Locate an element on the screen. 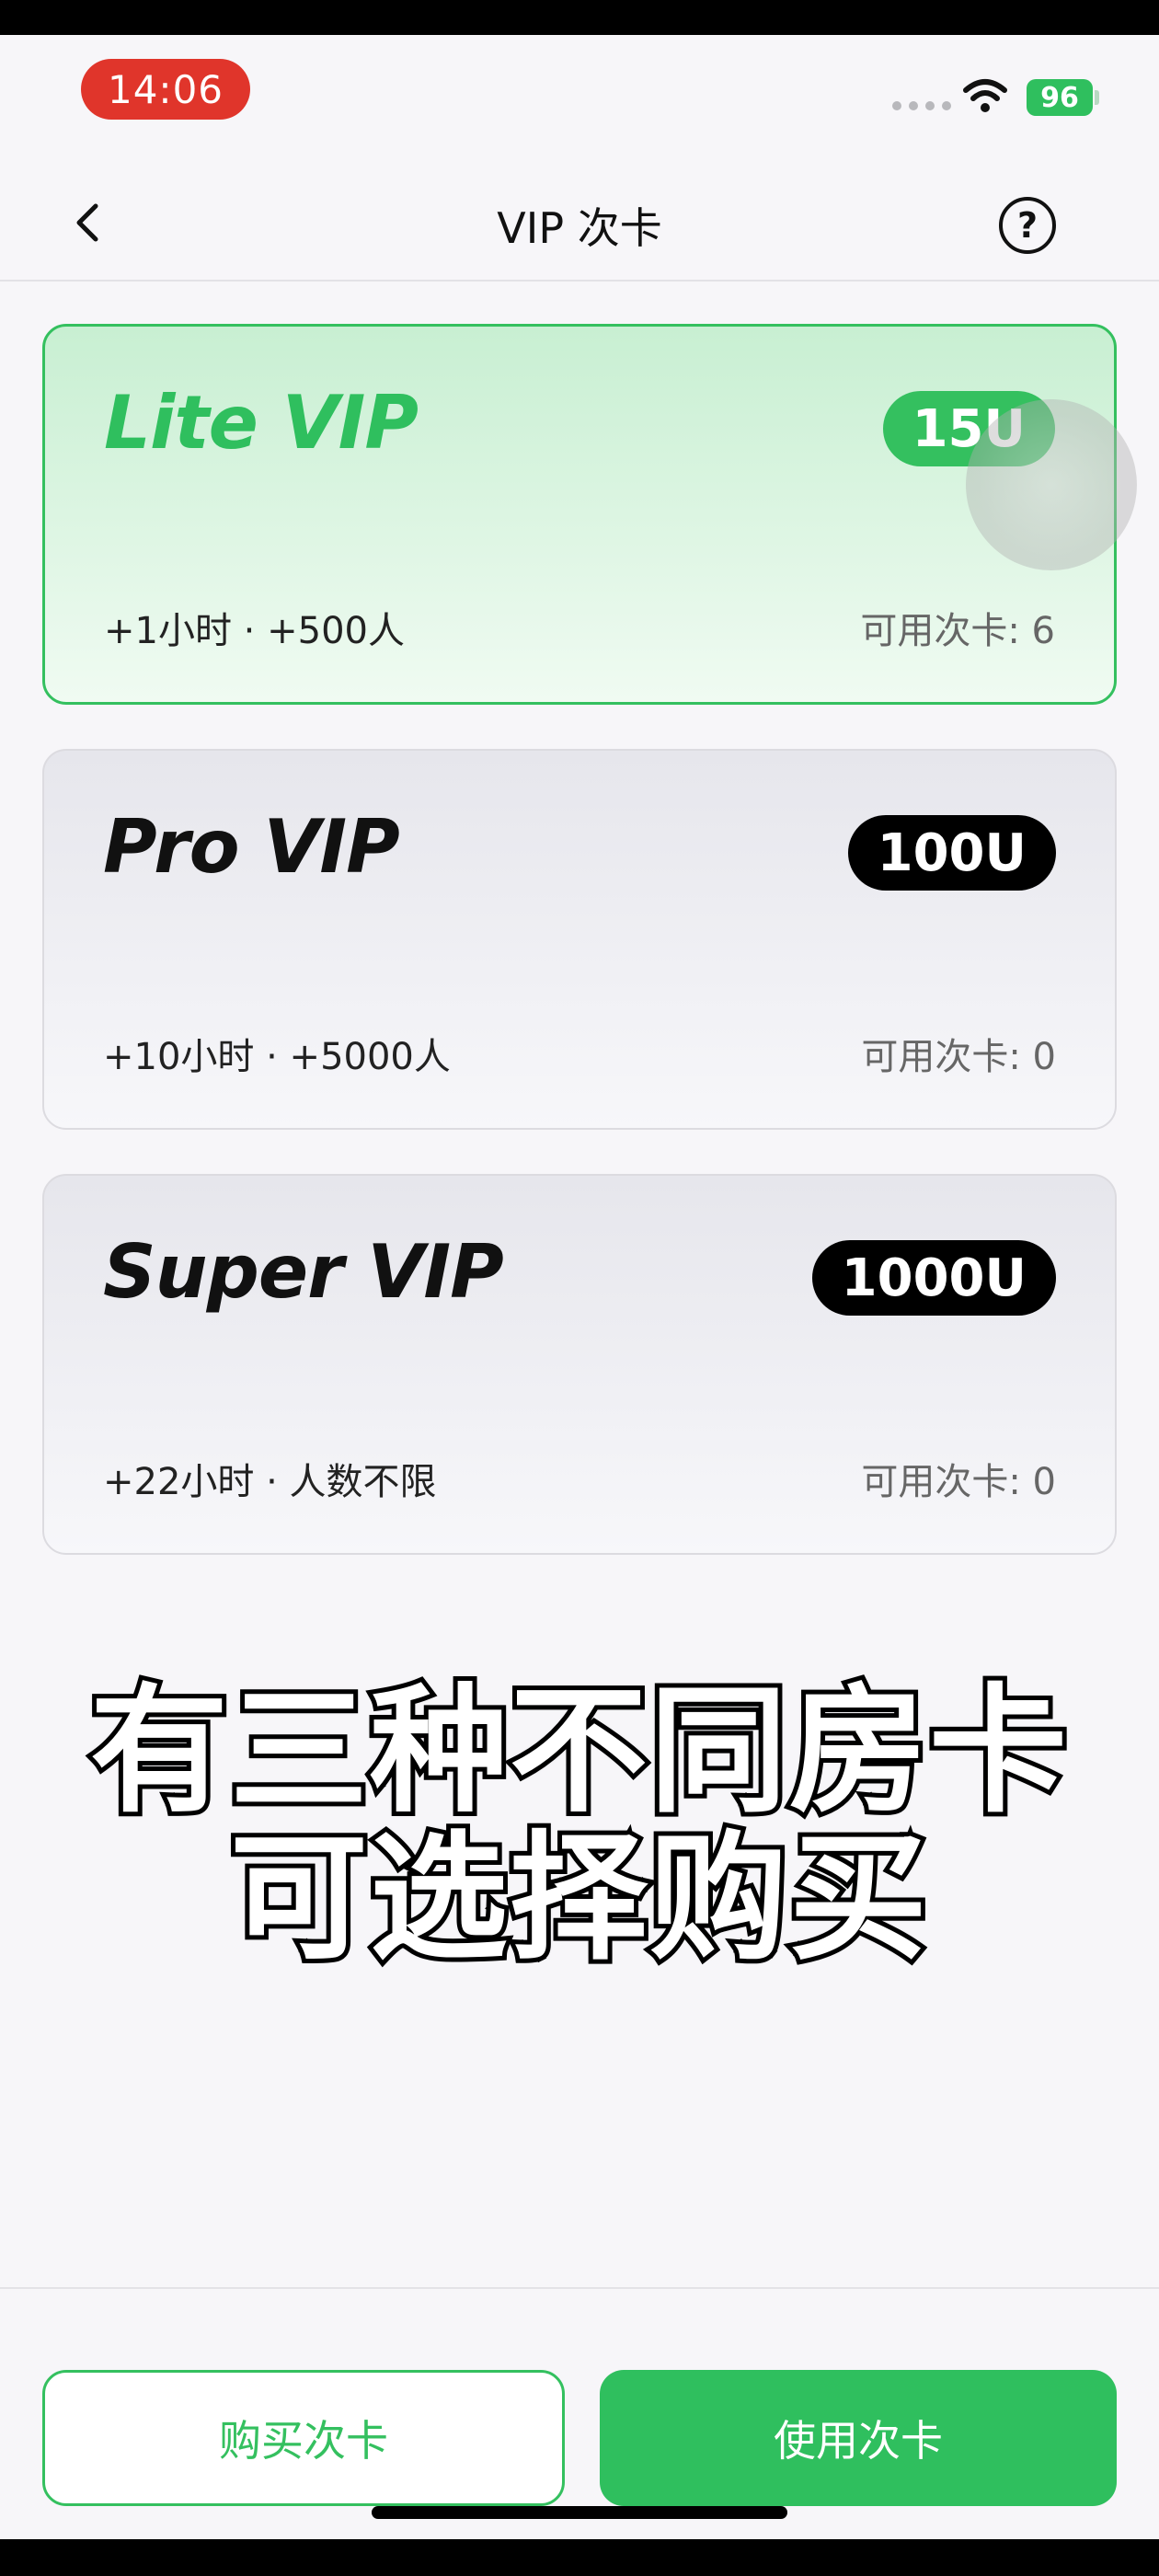 This screenshot has width=1159, height=2576. card-name: Pro VIP is located at coordinates (251, 847).